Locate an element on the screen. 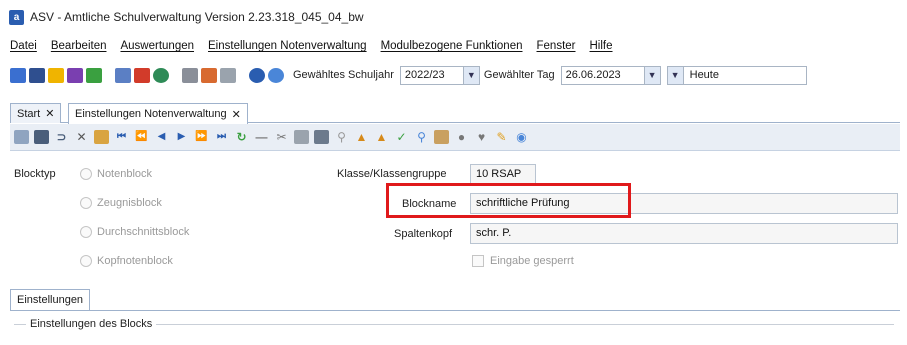 This screenshot has height=345, width=907. next-page-icon: ⏩ is located at coordinates (201, 137).